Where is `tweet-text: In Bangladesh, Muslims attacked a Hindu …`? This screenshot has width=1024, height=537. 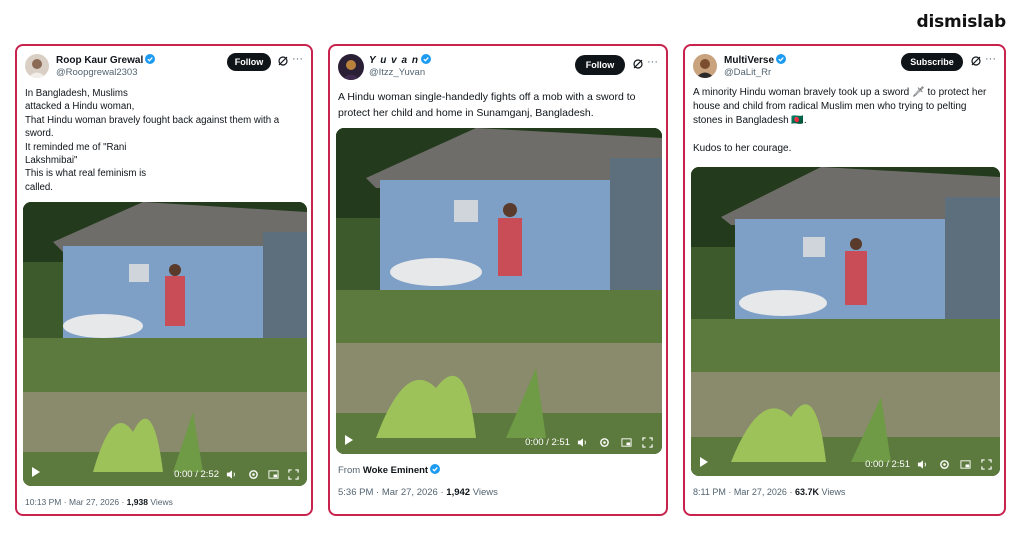
tweet-text: In Bangladesh, Muslims attacked a Hindu … is located at coordinates (163, 140).